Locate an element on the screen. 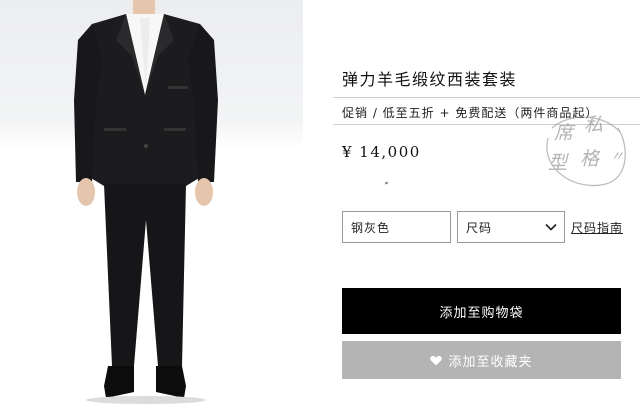 This screenshot has width=640, height=411. color-value: 钢灰色 is located at coordinates (371, 227).